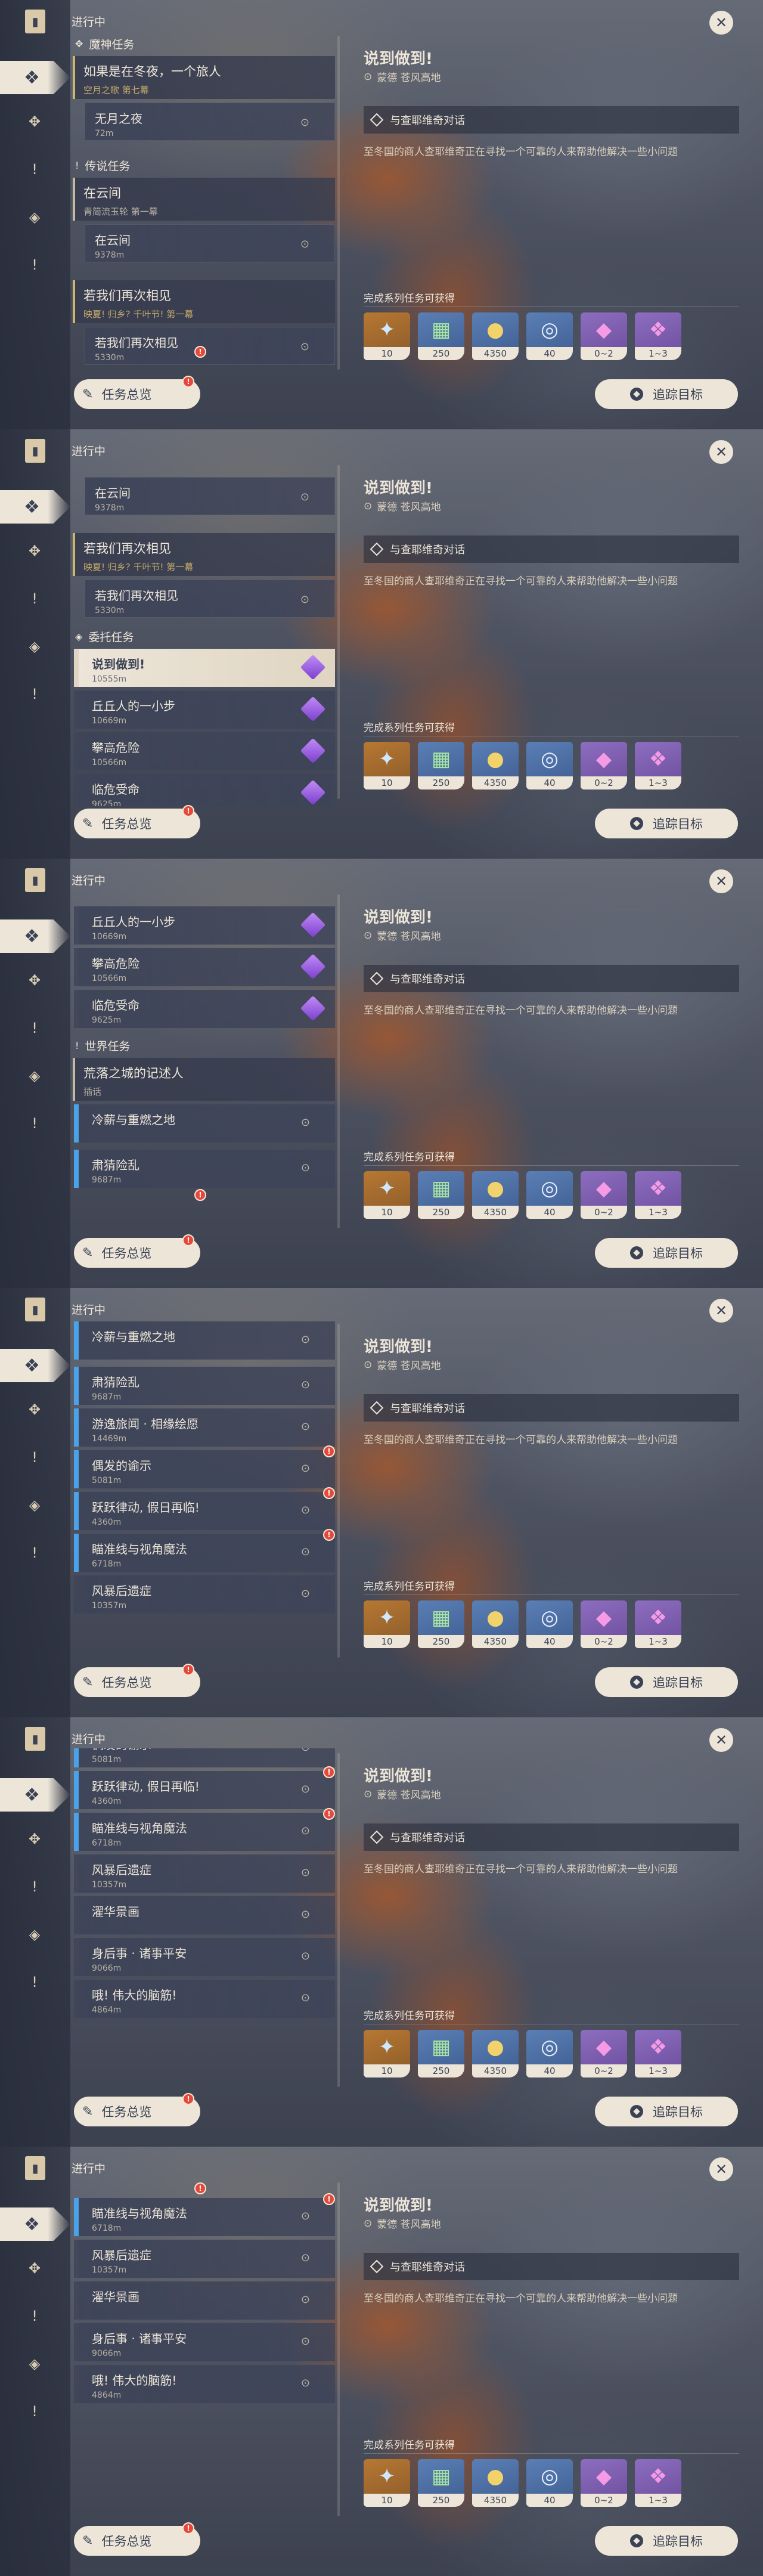  I want to click on list-scrollbar, so click(338, 203).